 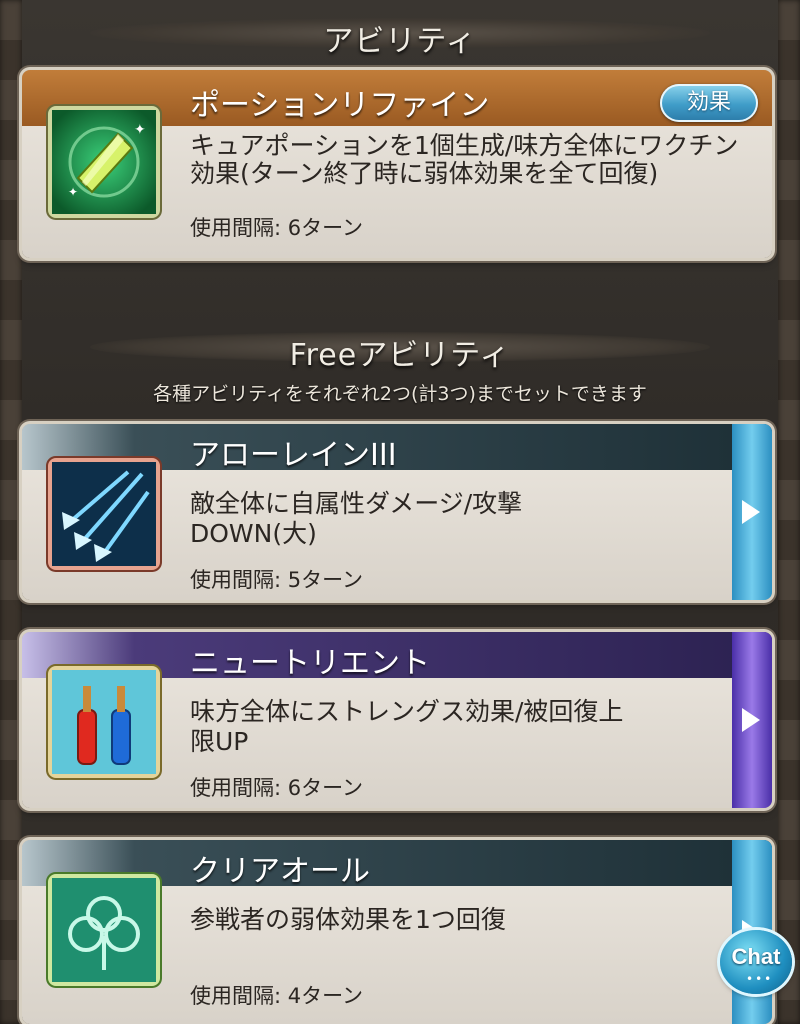 What do you see at coordinates (11, 512) in the screenshot?
I see `left-frame-rail` at bounding box center [11, 512].